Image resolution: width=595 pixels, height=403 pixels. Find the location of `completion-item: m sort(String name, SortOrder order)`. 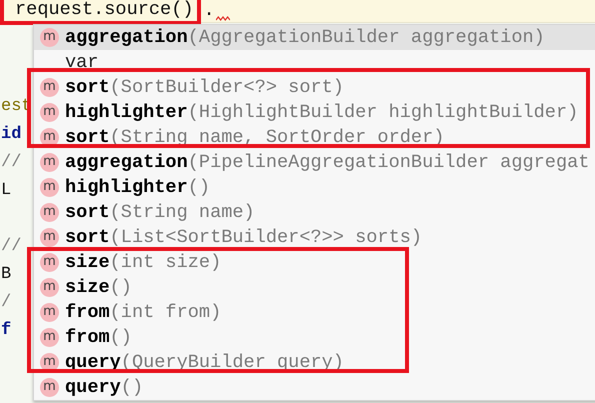

completion-item: m sort(String name, SortOrder order) is located at coordinates (314, 137).